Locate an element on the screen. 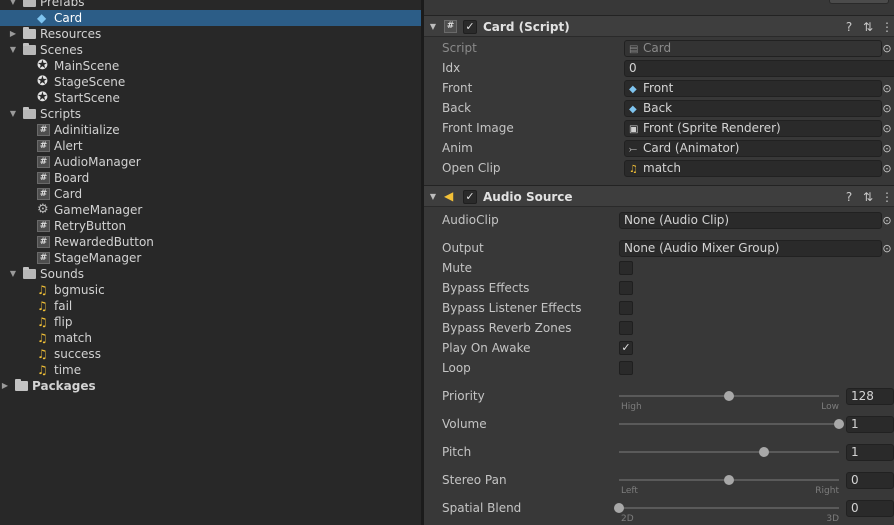  card-script-enabled-checkbox: ✓ is located at coordinates (470, 27).